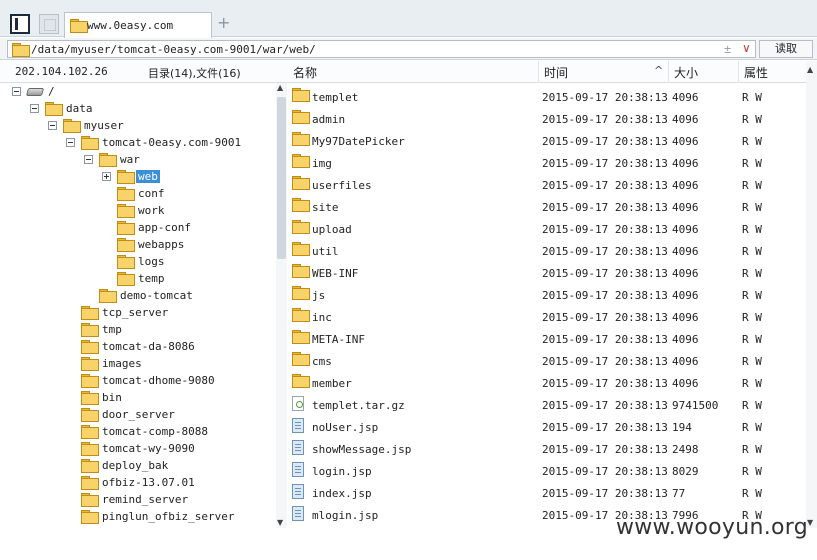 The height and width of the screenshot is (560, 817). Describe the element at coordinates (281, 305) in the screenshot. I see `tree-scrollbar: ▲ ▼` at that location.